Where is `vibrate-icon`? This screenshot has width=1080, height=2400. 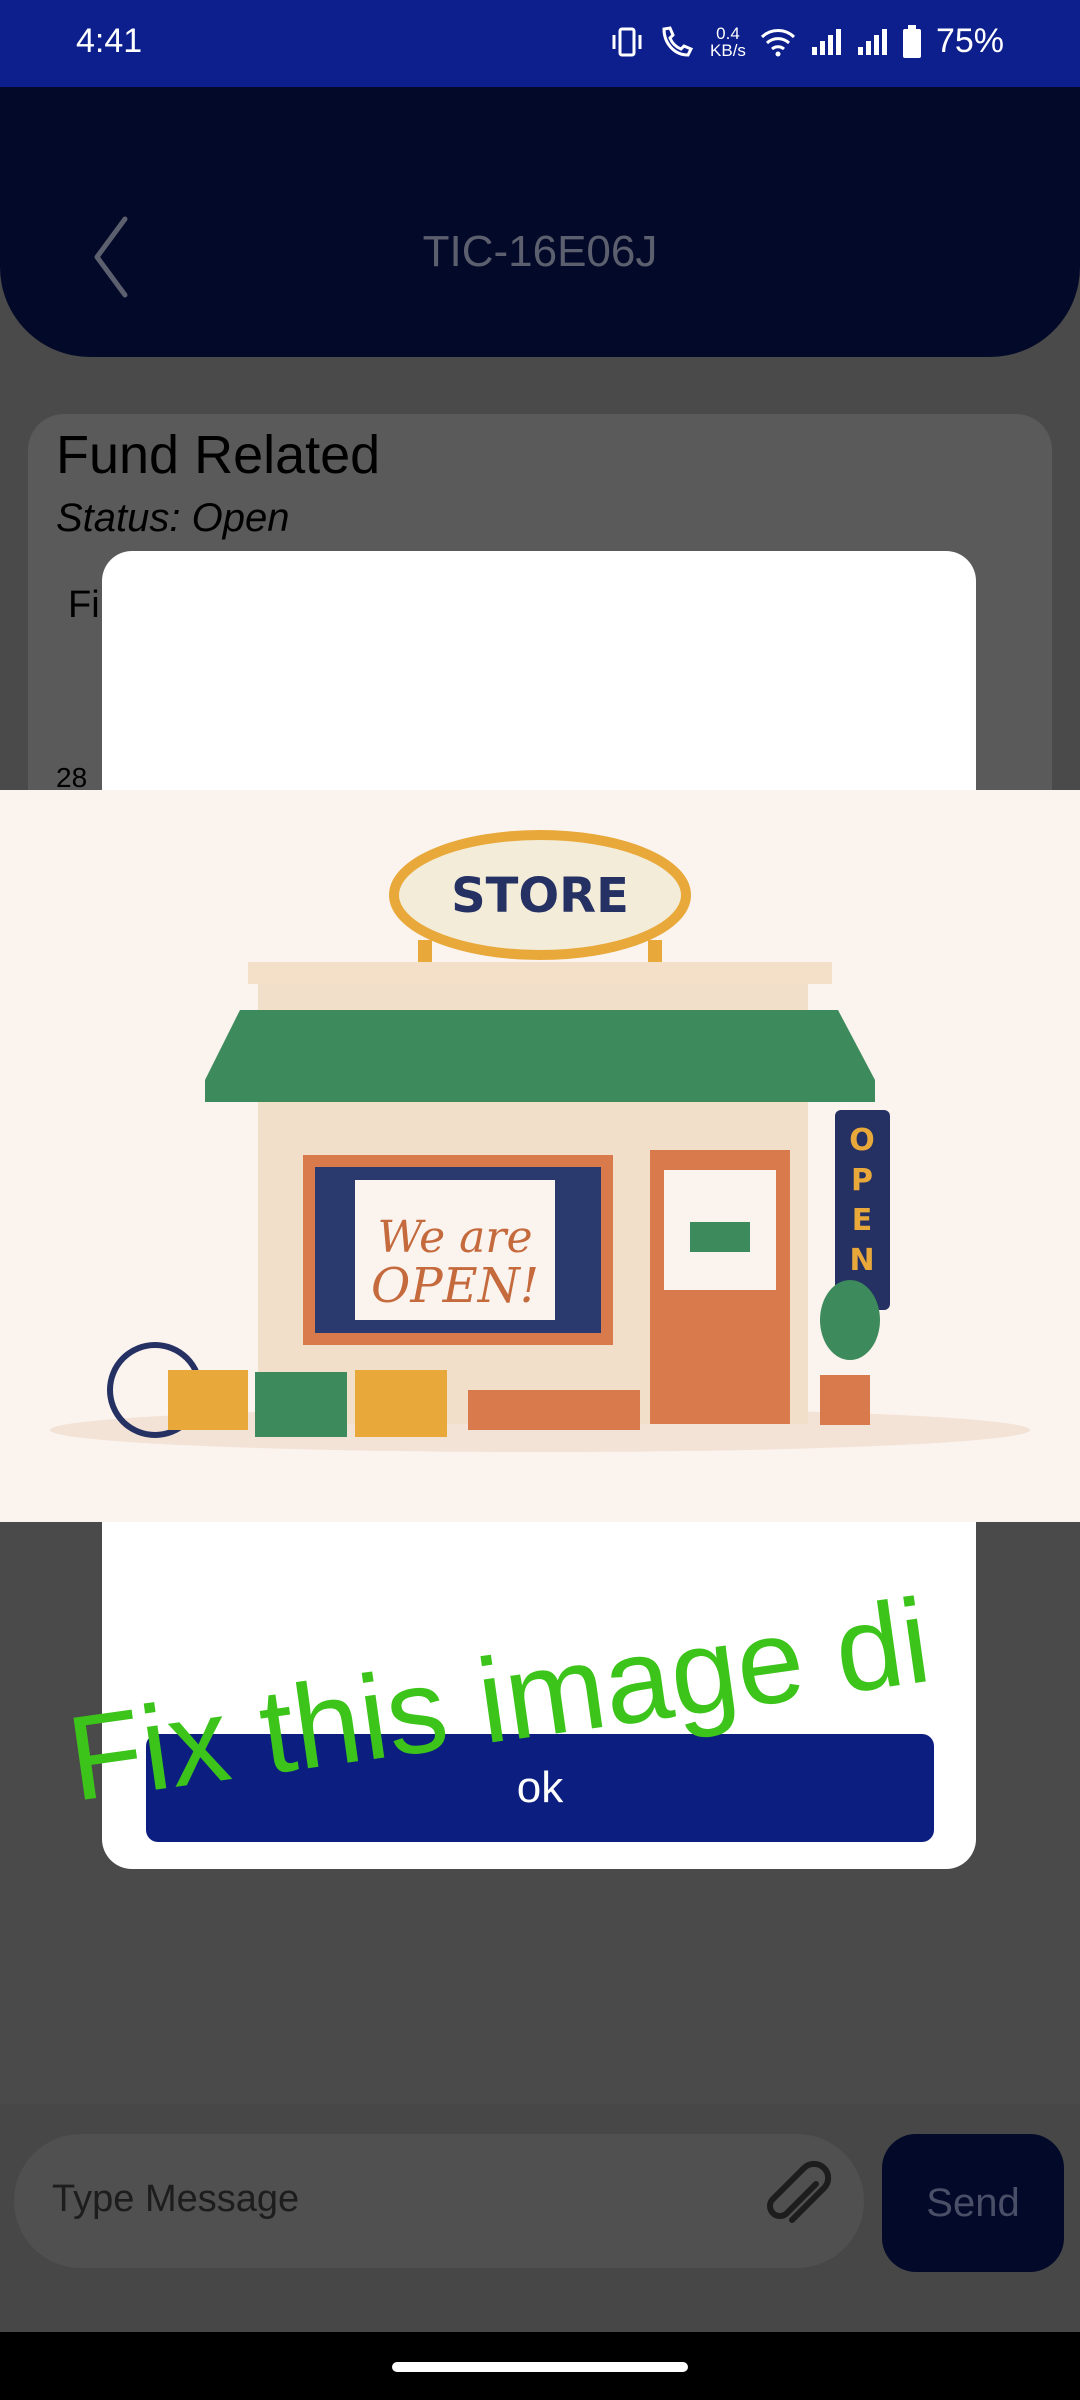
vibrate-icon is located at coordinates (627, 41).